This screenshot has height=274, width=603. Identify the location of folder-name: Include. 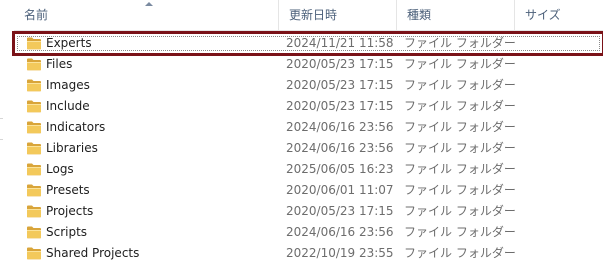
(68, 106).